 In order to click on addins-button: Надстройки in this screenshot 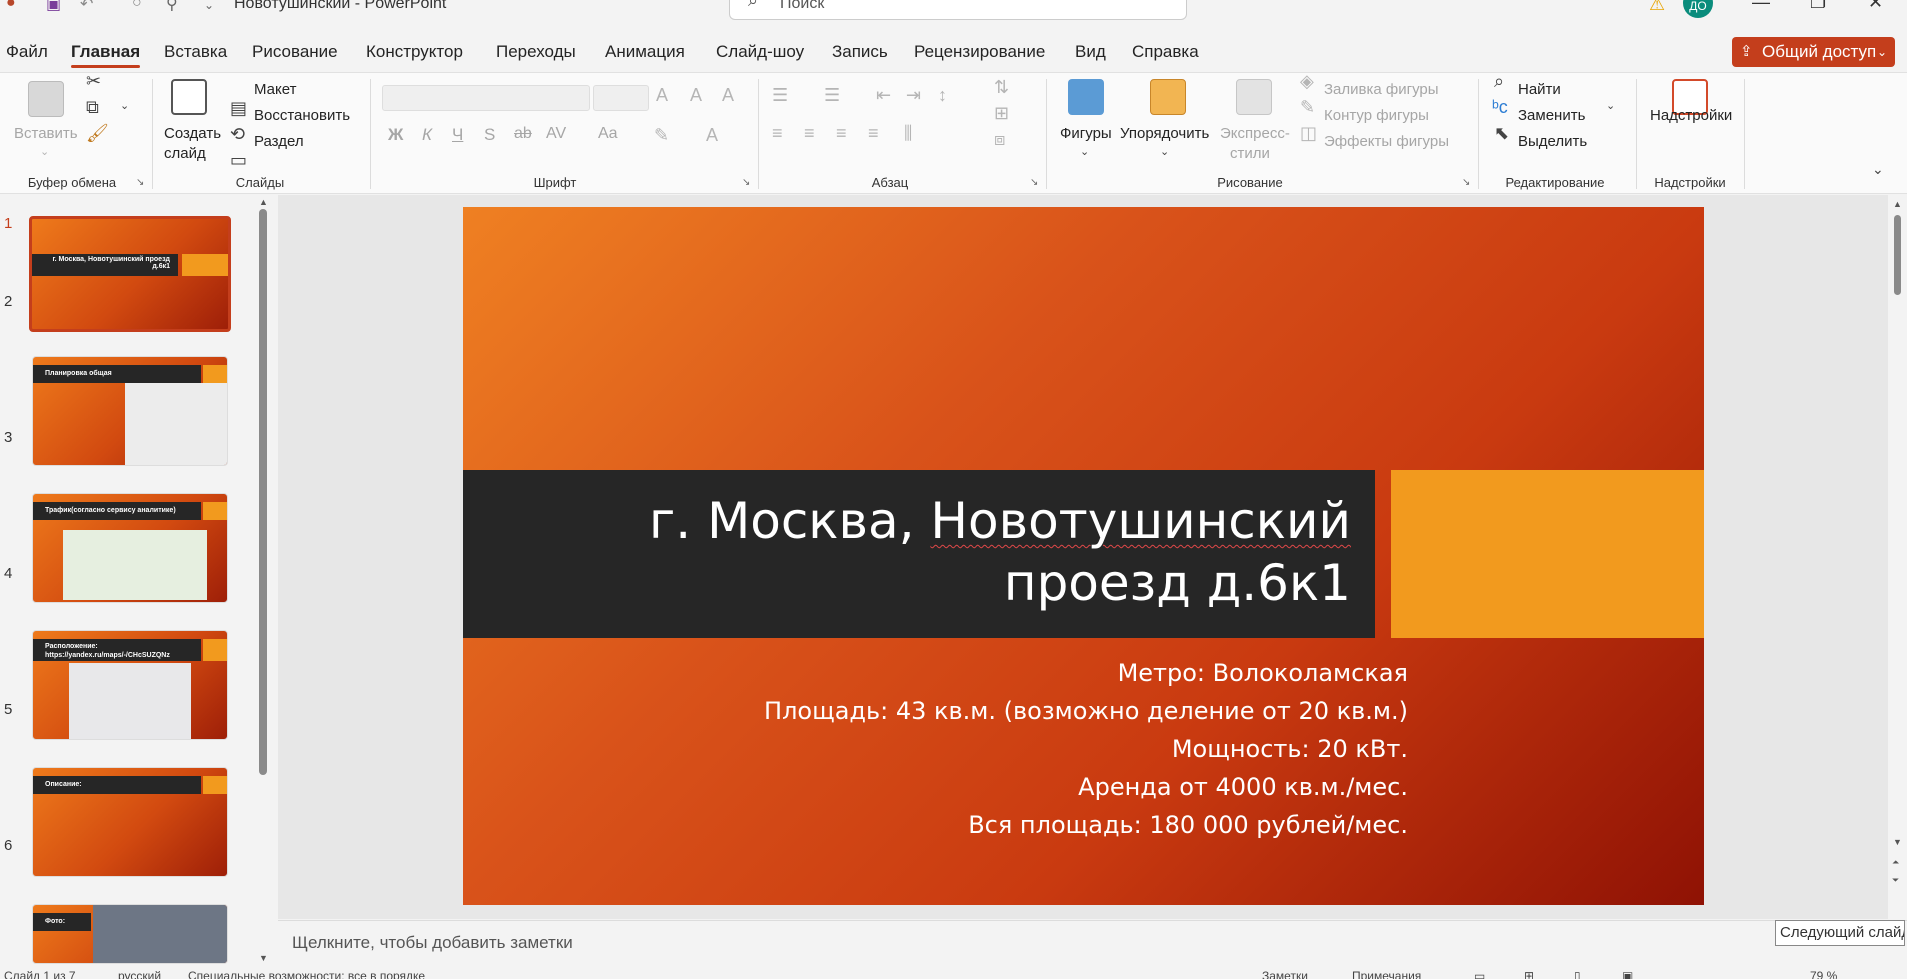, I will do `click(1691, 115)`.